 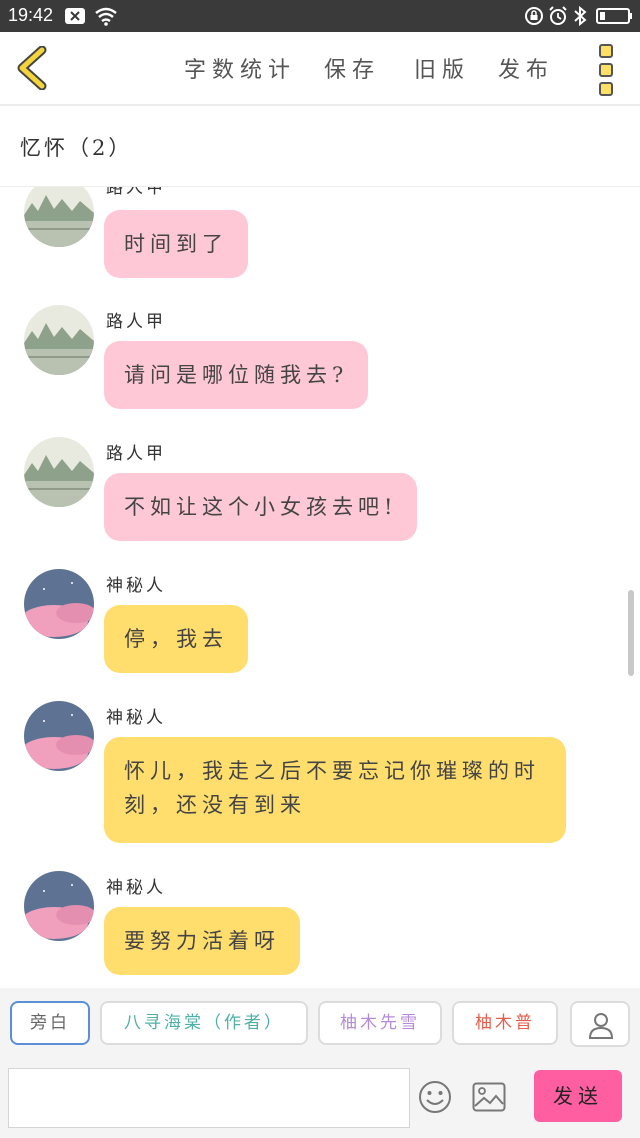 What do you see at coordinates (106, 16) in the screenshot?
I see `wifi-icon` at bounding box center [106, 16].